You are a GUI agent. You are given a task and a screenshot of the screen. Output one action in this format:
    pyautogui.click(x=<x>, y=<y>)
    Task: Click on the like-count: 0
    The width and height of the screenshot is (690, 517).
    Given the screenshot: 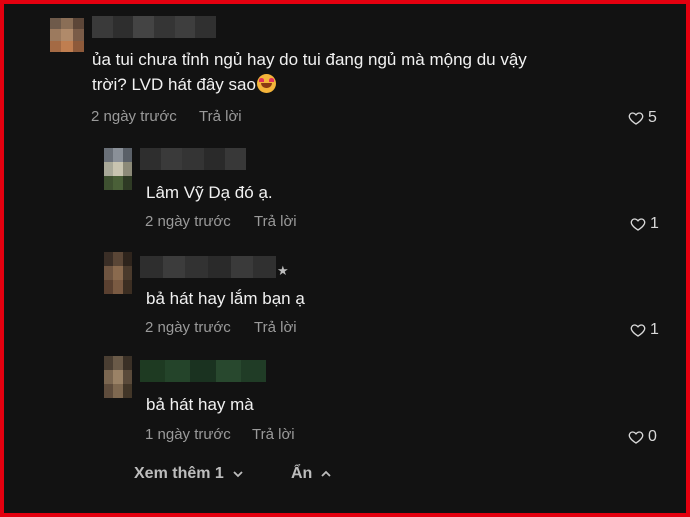 What is the action you would take?
    pyautogui.click(x=652, y=436)
    